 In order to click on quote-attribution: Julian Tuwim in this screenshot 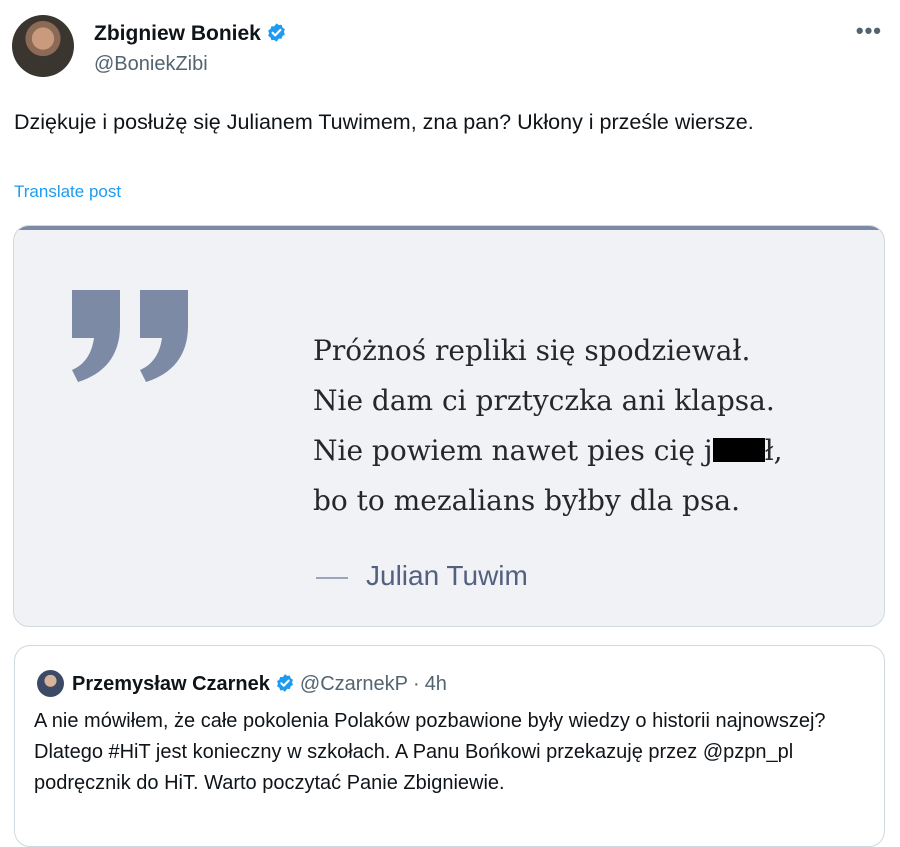, I will do `click(422, 576)`.